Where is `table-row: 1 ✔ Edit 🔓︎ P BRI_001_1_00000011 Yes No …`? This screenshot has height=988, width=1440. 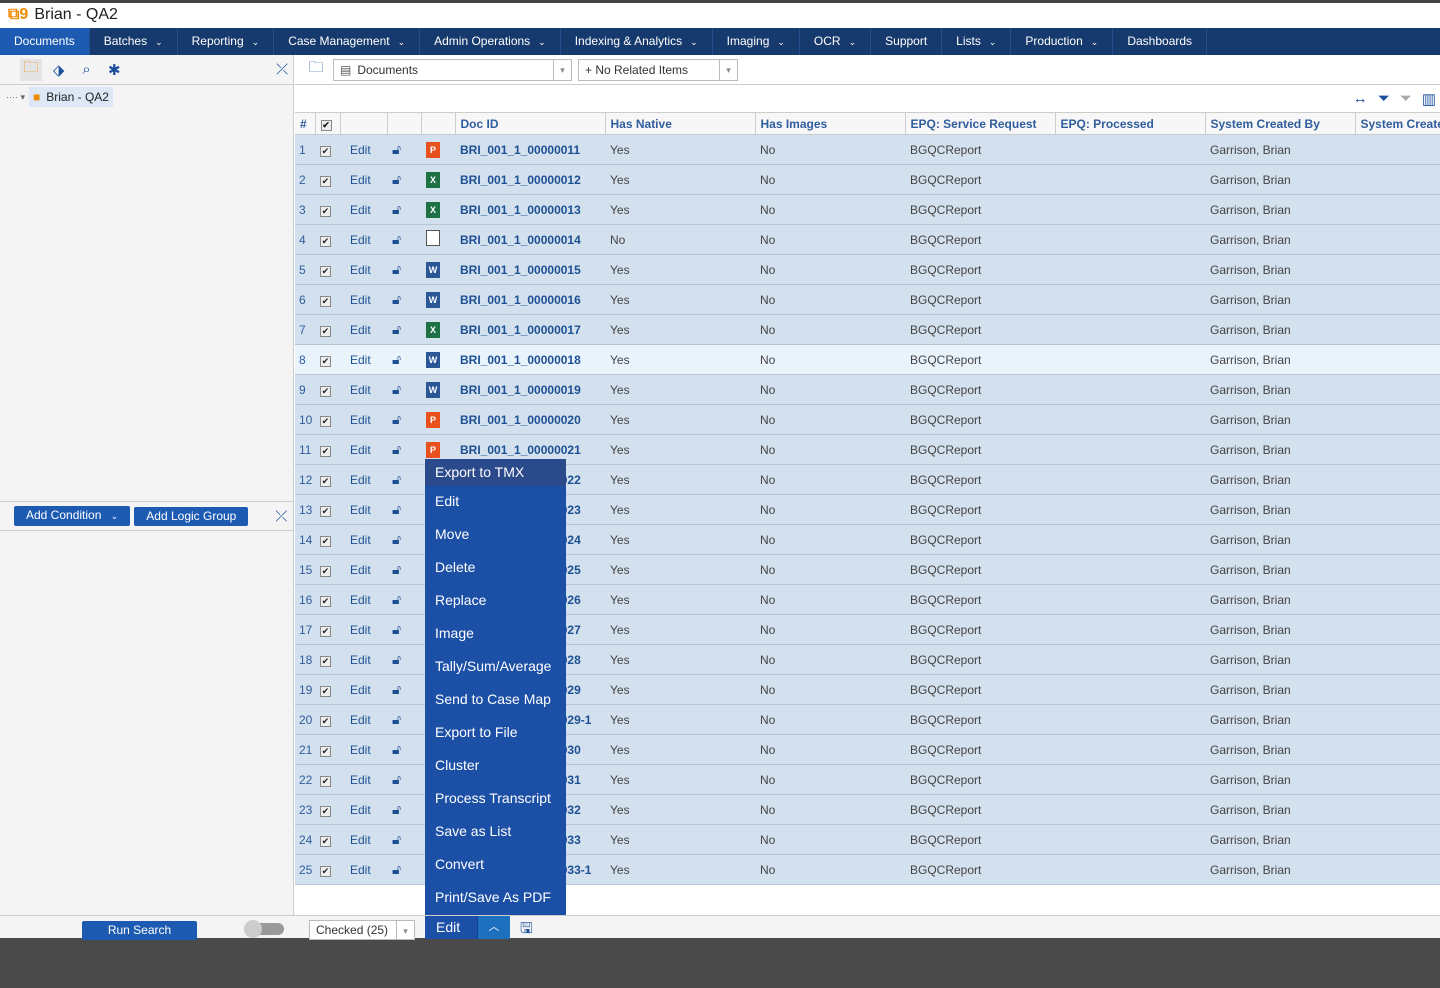
table-row: 1 ✔ Edit 🔓︎ P BRI_001_1_00000011 Yes No … is located at coordinates (867, 149).